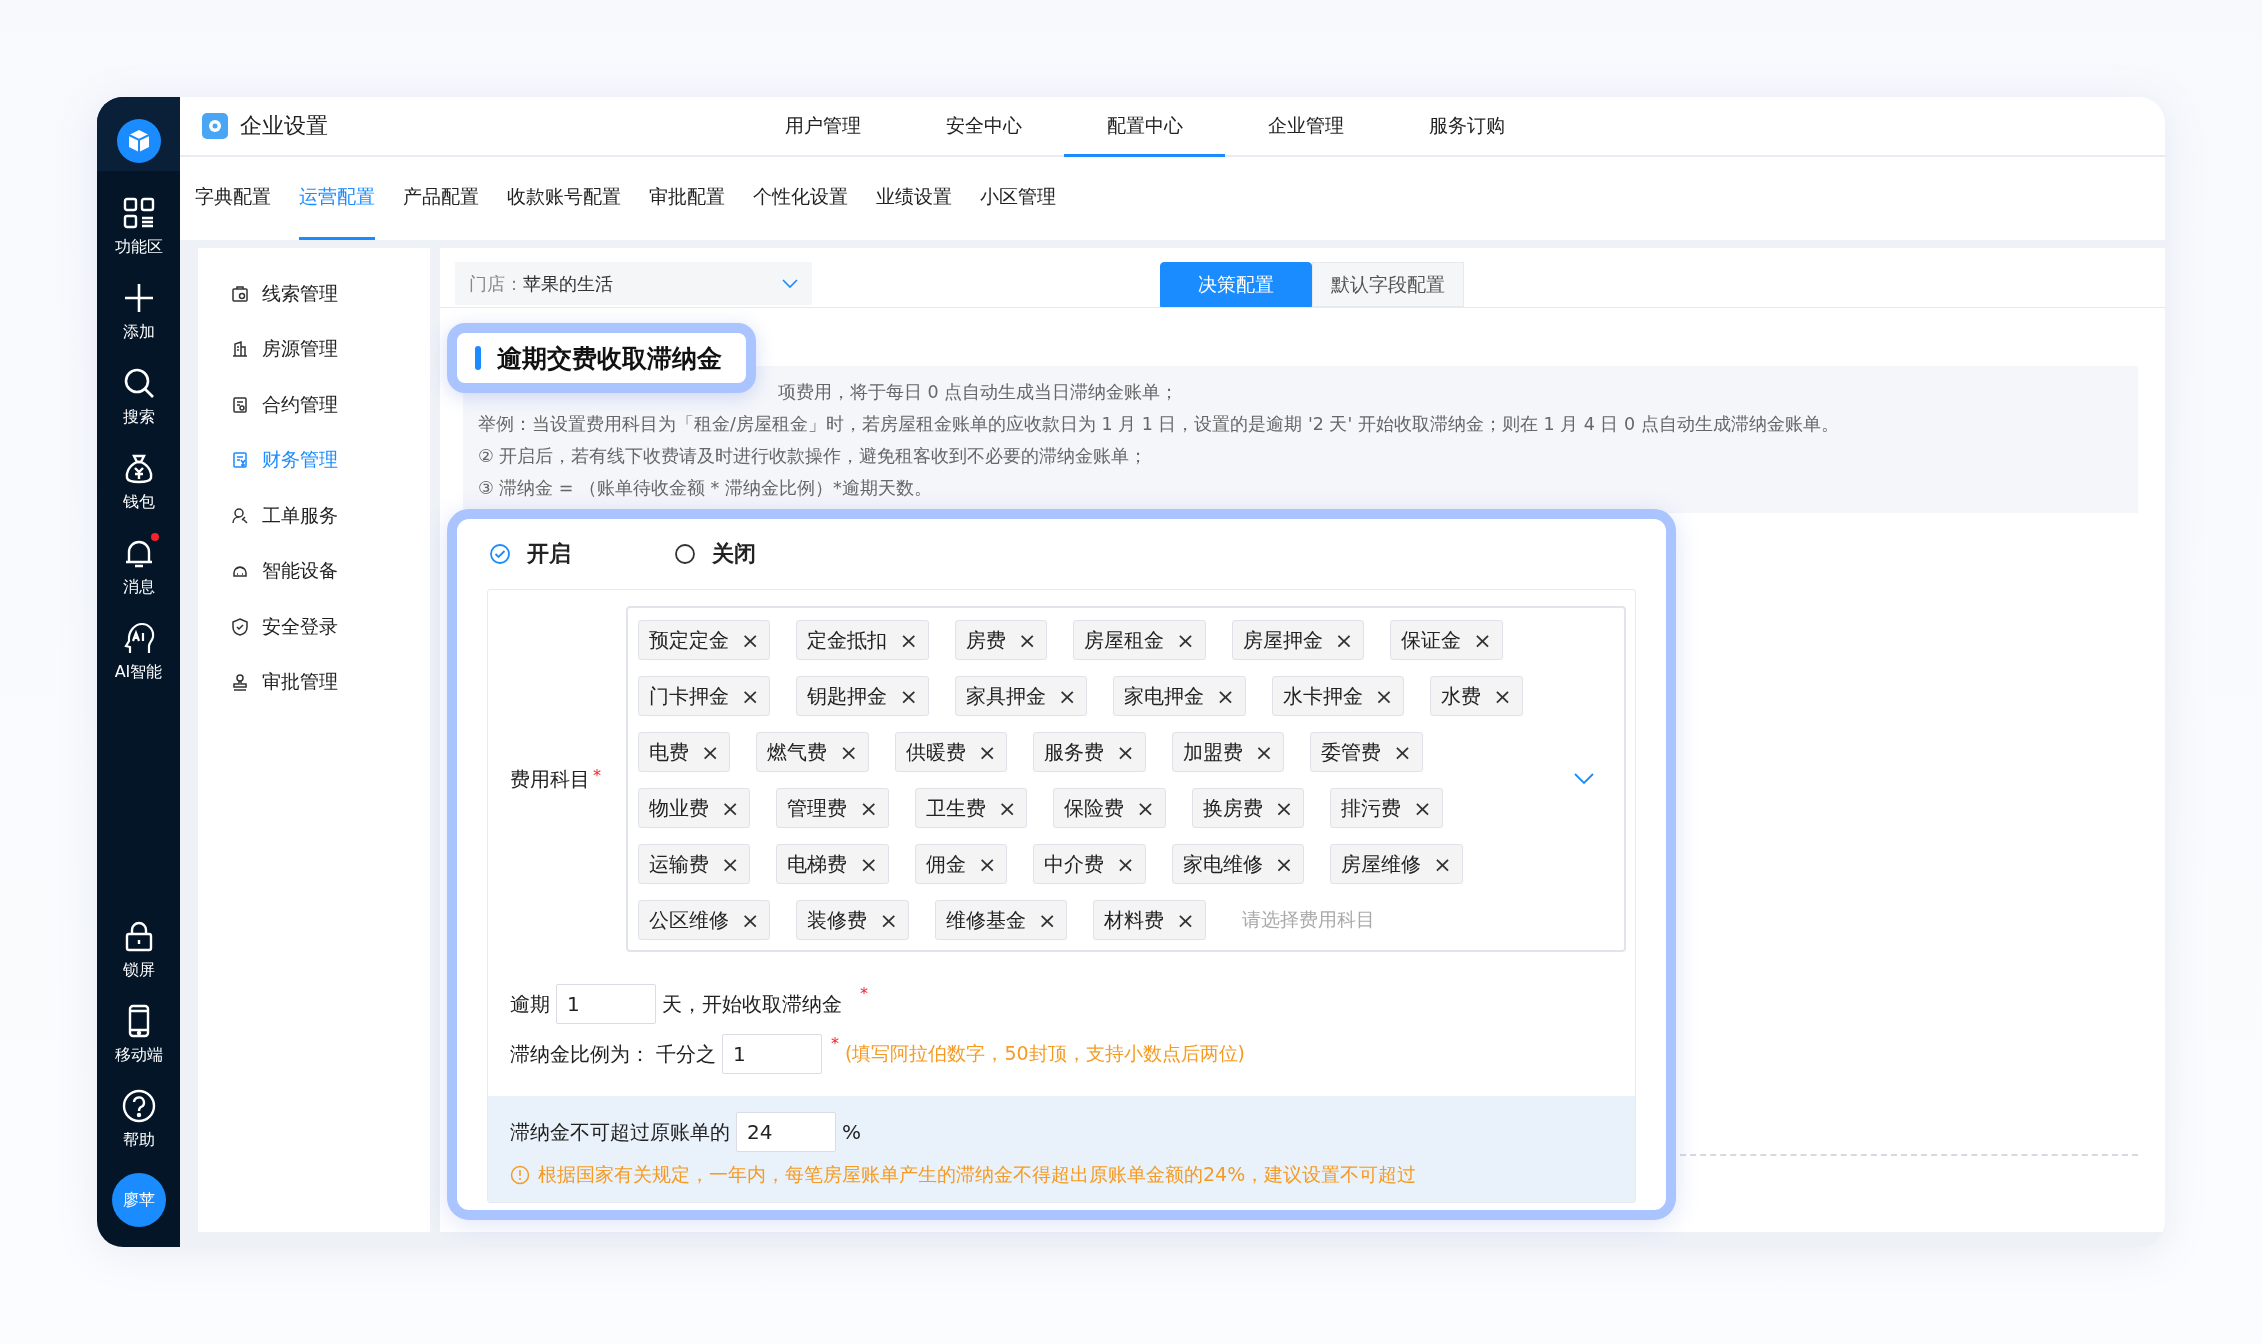 This screenshot has height=1344, width=2262. I want to click on sub-tab: 个性化设置, so click(800, 198).